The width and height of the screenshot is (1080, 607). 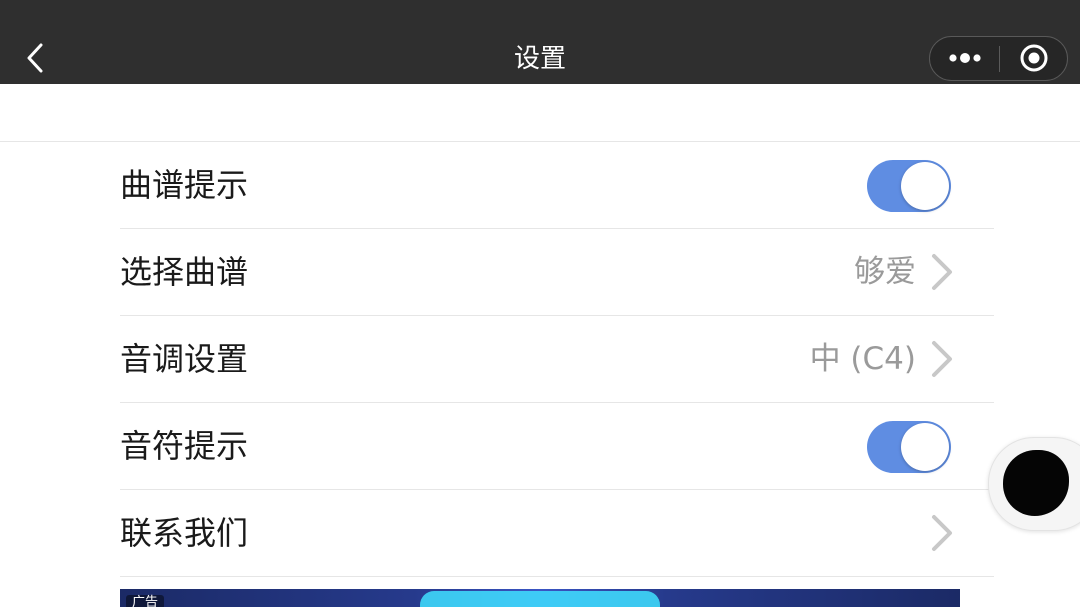 I want to click on navigation-bar: 设置, so click(x=540, y=42).